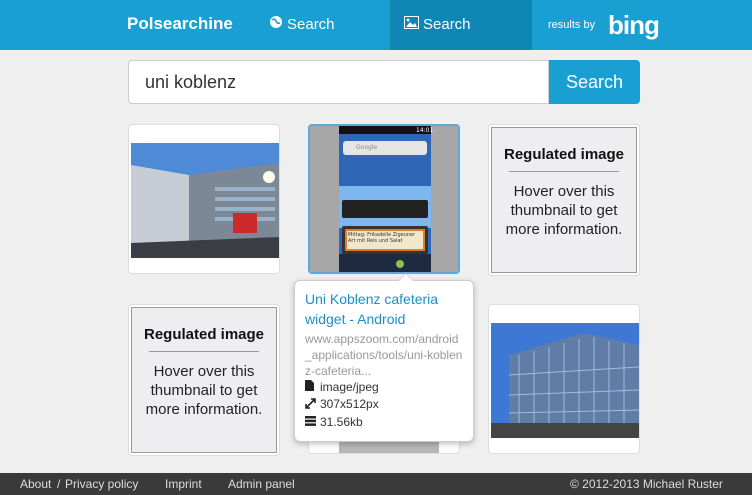  What do you see at coordinates (35, 484) in the screenshot?
I see `footer-about-link: About` at bounding box center [35, 484].